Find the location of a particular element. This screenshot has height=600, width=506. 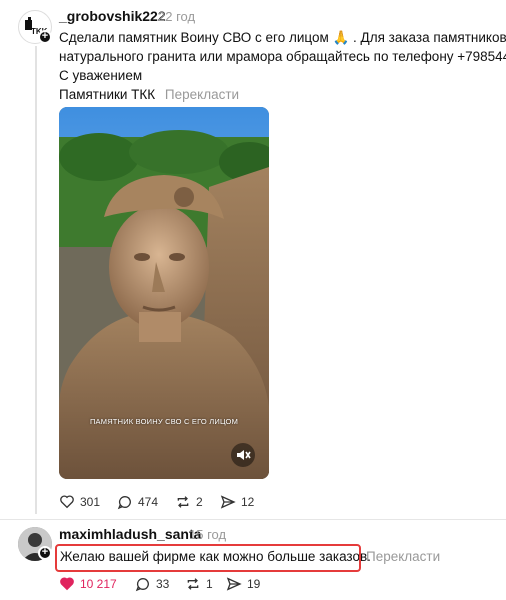

reply-comment-button: 33 is located at coordinates (152, 584).